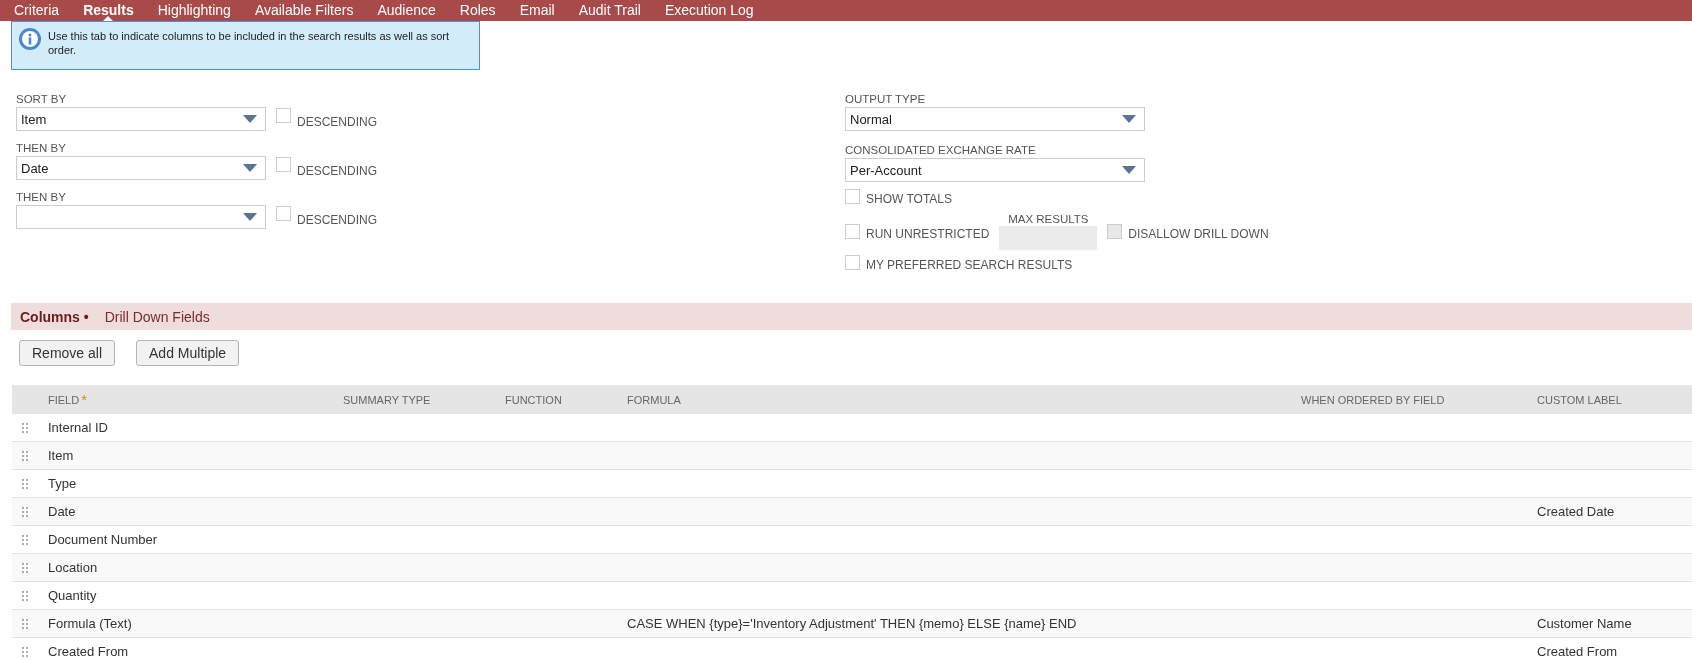  What do you see at coordinates (90, 623) in the screenshot?
I see `table-cell: Formula (Text)` at bounding box center [90, 623].